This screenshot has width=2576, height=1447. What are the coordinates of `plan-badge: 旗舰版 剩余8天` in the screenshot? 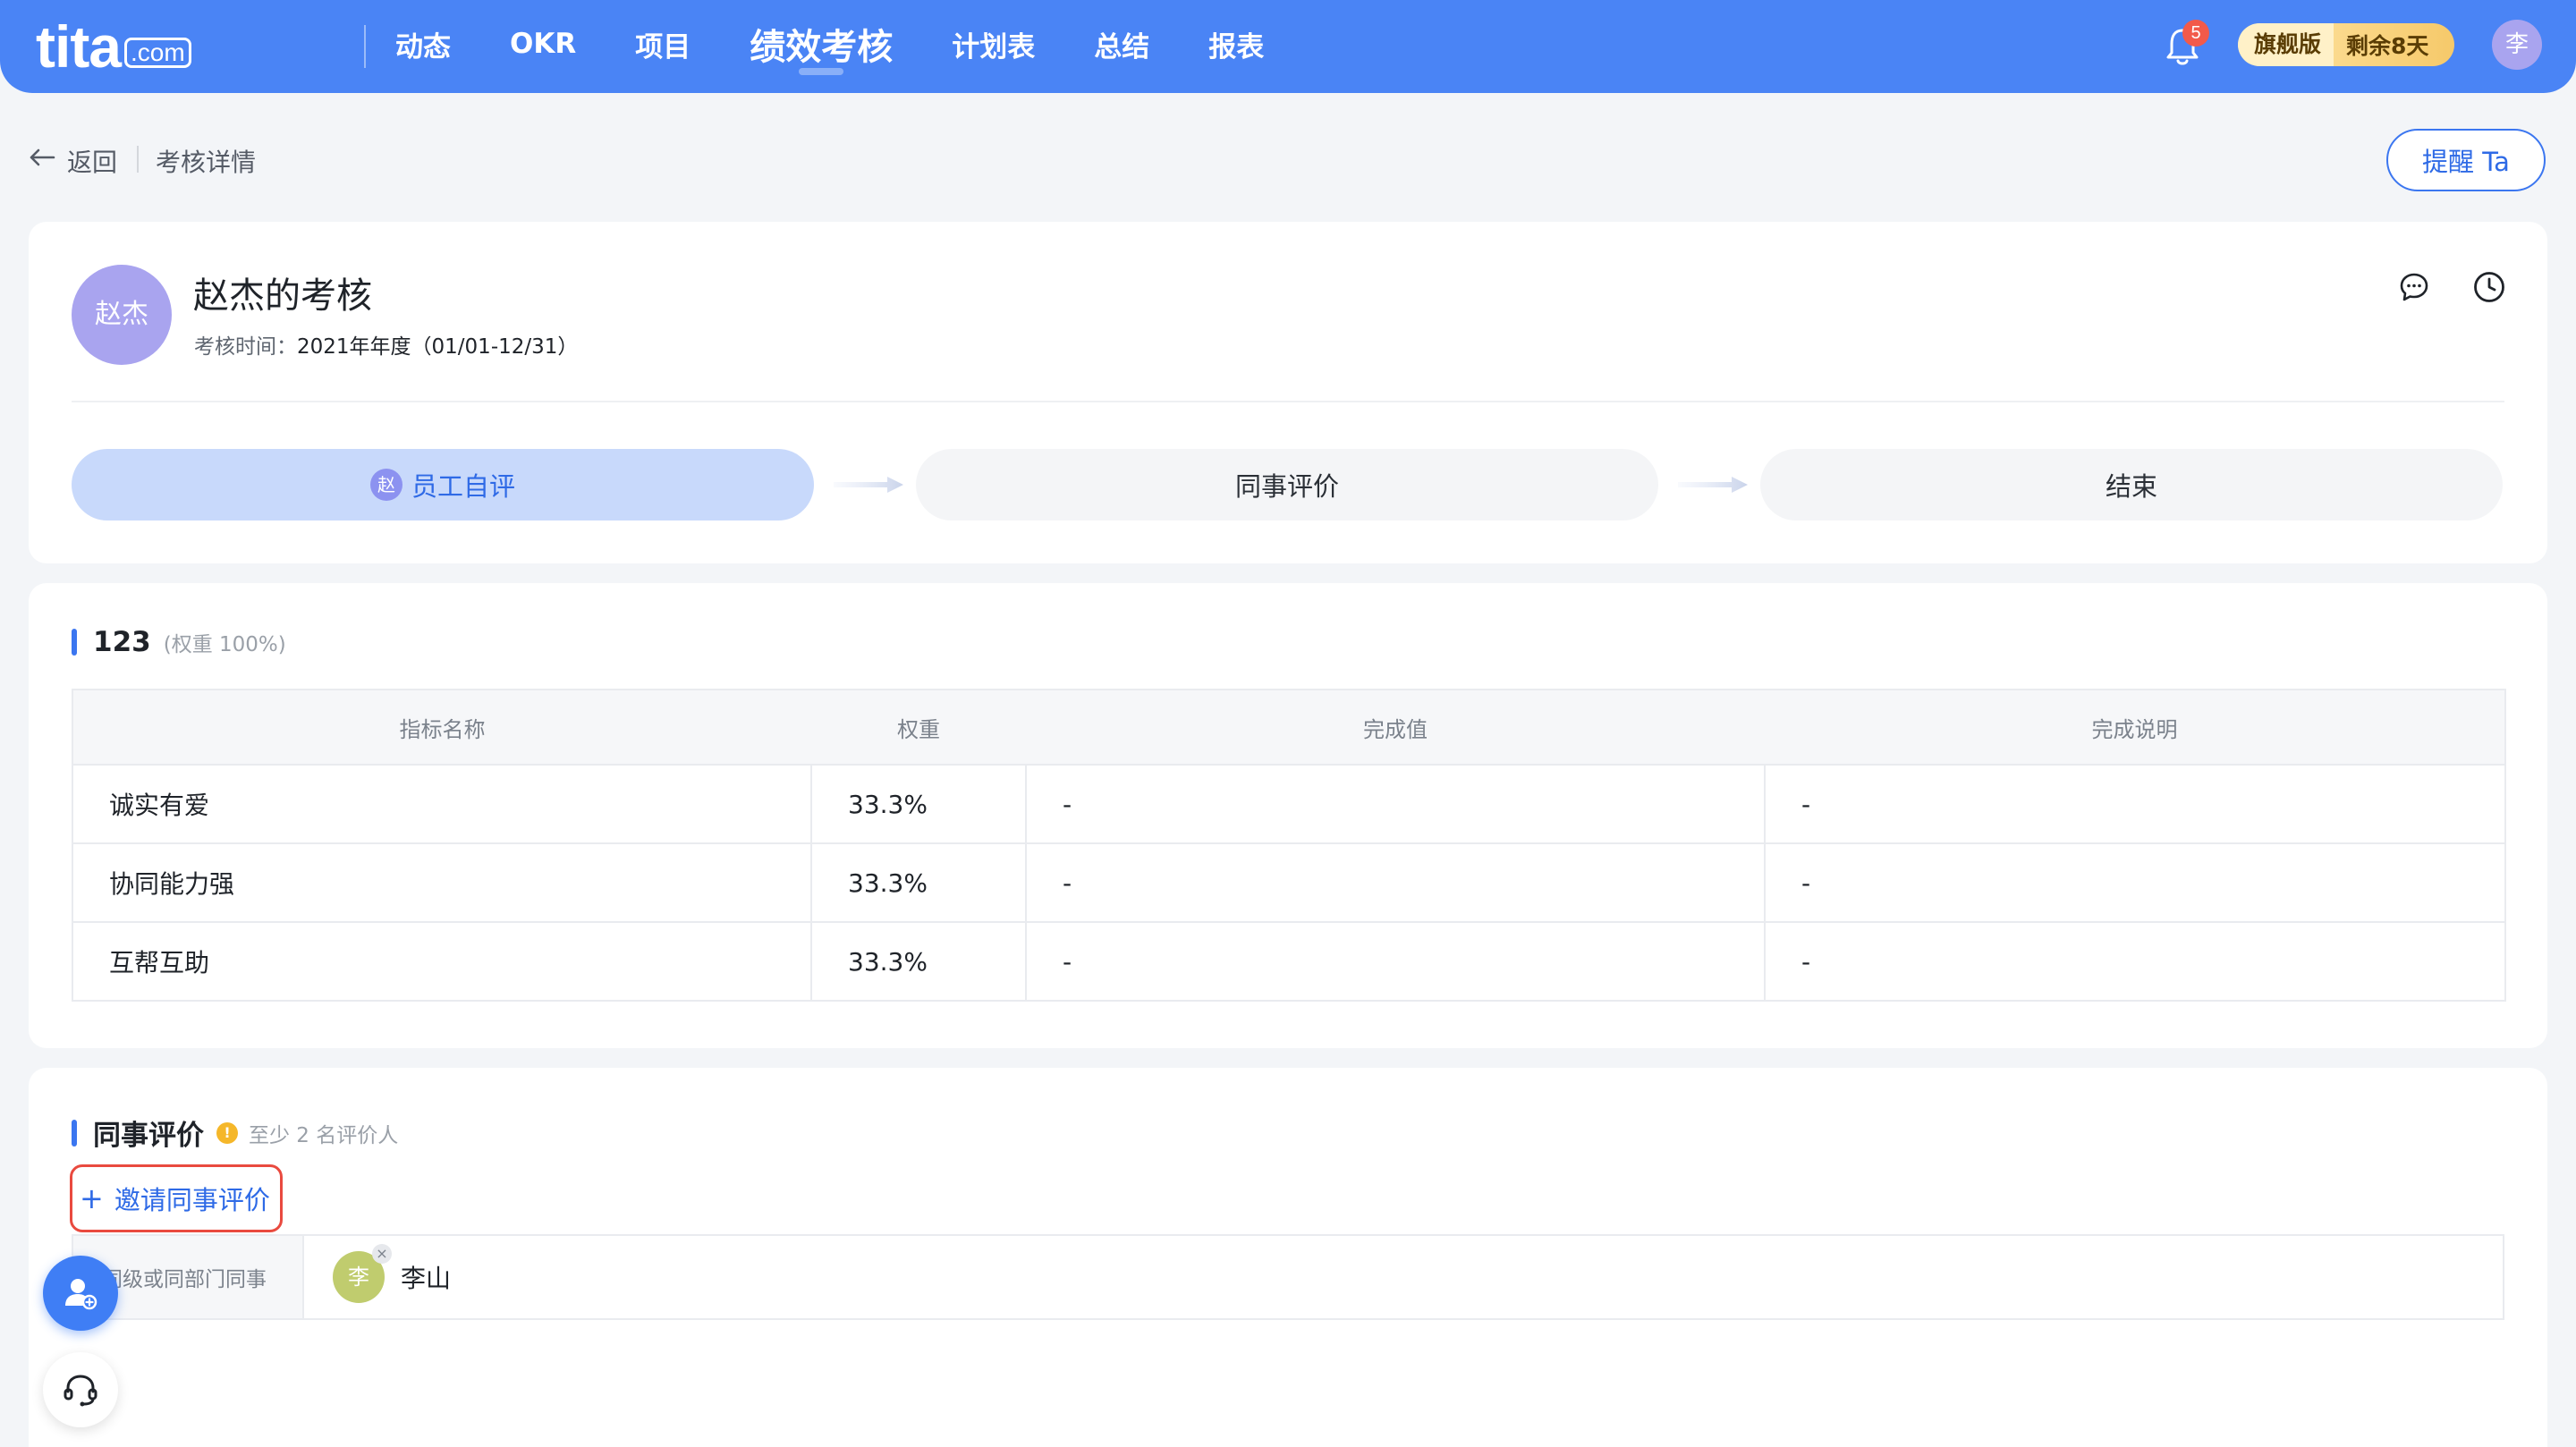 It's located at (2346, 44).